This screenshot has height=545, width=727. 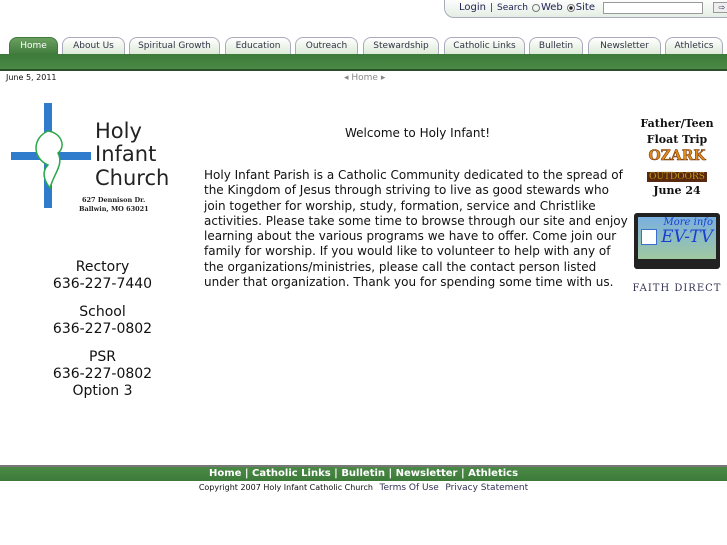 I want to click on ozark-logo: OZARK, so click(x=677, y=156).